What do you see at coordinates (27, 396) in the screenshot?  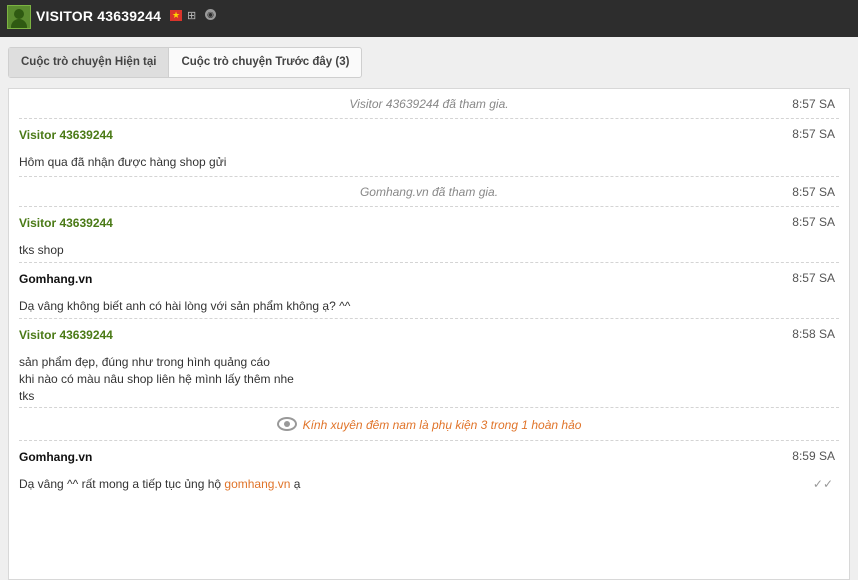 I see `message-line: tks` at bounding box center [27, 396].